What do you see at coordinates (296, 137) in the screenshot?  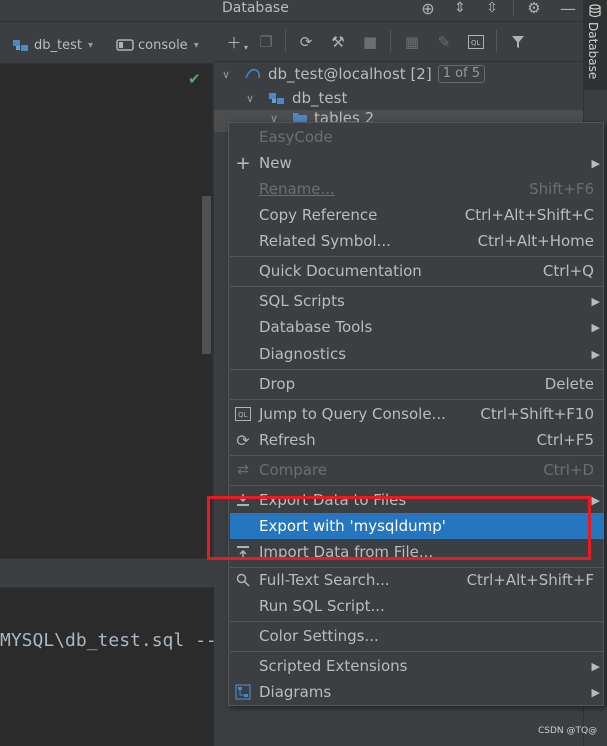 I see `menu-item-easycode: EasyCode` at bounding box center [296, 137].